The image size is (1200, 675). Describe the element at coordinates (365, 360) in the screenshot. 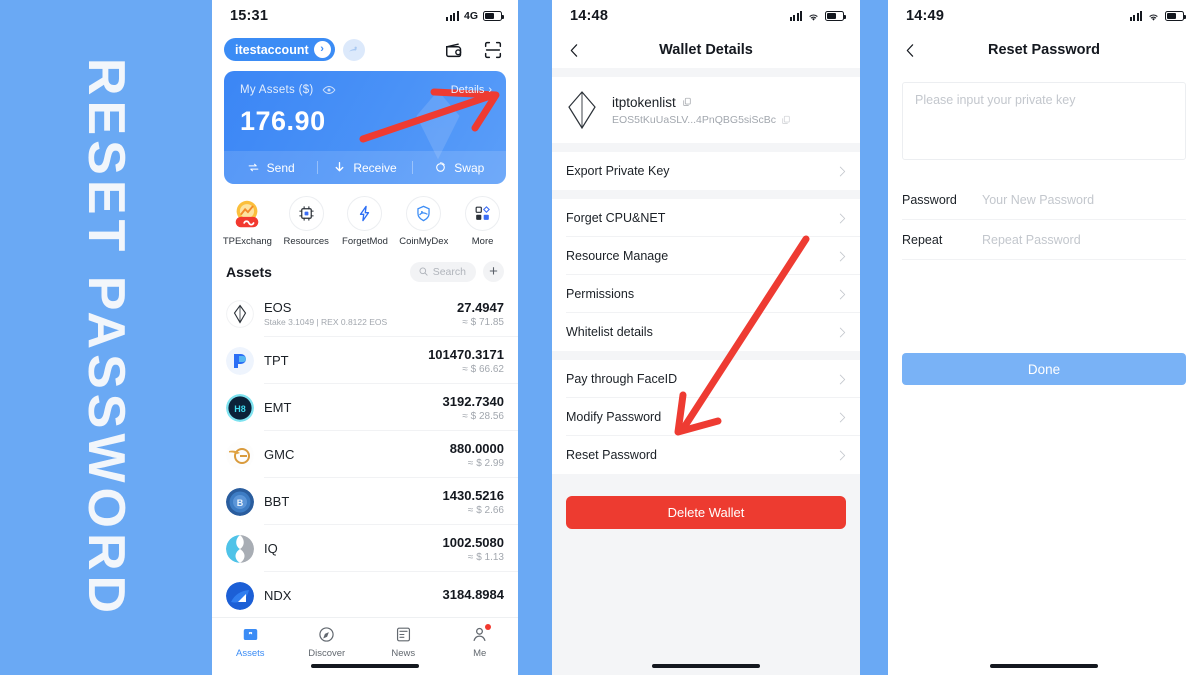

I see `table-row: TPT 101470.3171 ≈ $ 66.62` at that location.